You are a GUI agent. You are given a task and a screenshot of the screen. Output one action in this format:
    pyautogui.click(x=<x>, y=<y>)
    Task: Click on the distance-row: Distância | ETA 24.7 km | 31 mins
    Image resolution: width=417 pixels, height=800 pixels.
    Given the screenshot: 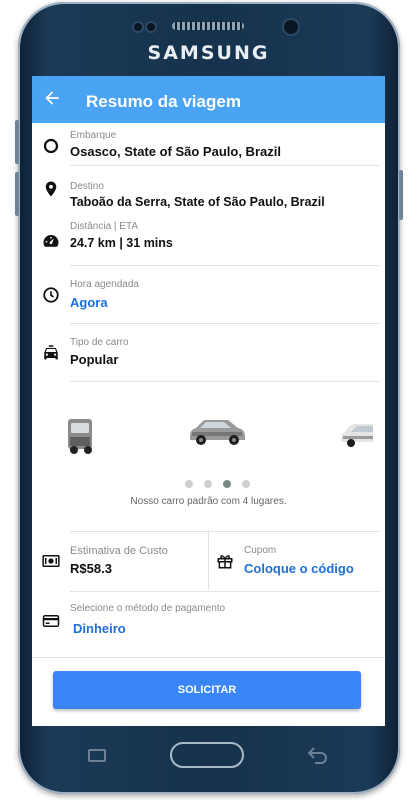 What is the action you would take?
    pyautogui.click(x=208, y=240)
    